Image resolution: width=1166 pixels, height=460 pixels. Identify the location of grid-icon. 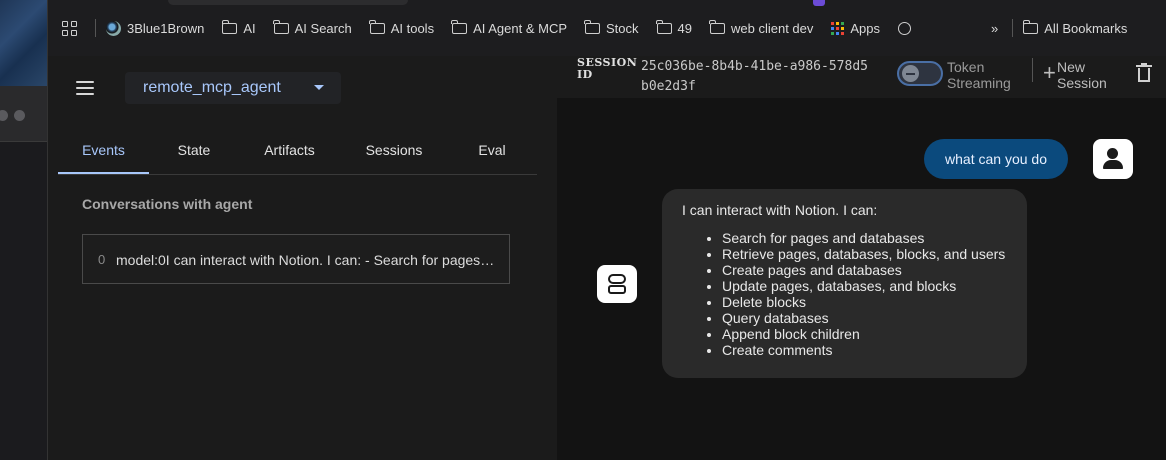
(69, 28).